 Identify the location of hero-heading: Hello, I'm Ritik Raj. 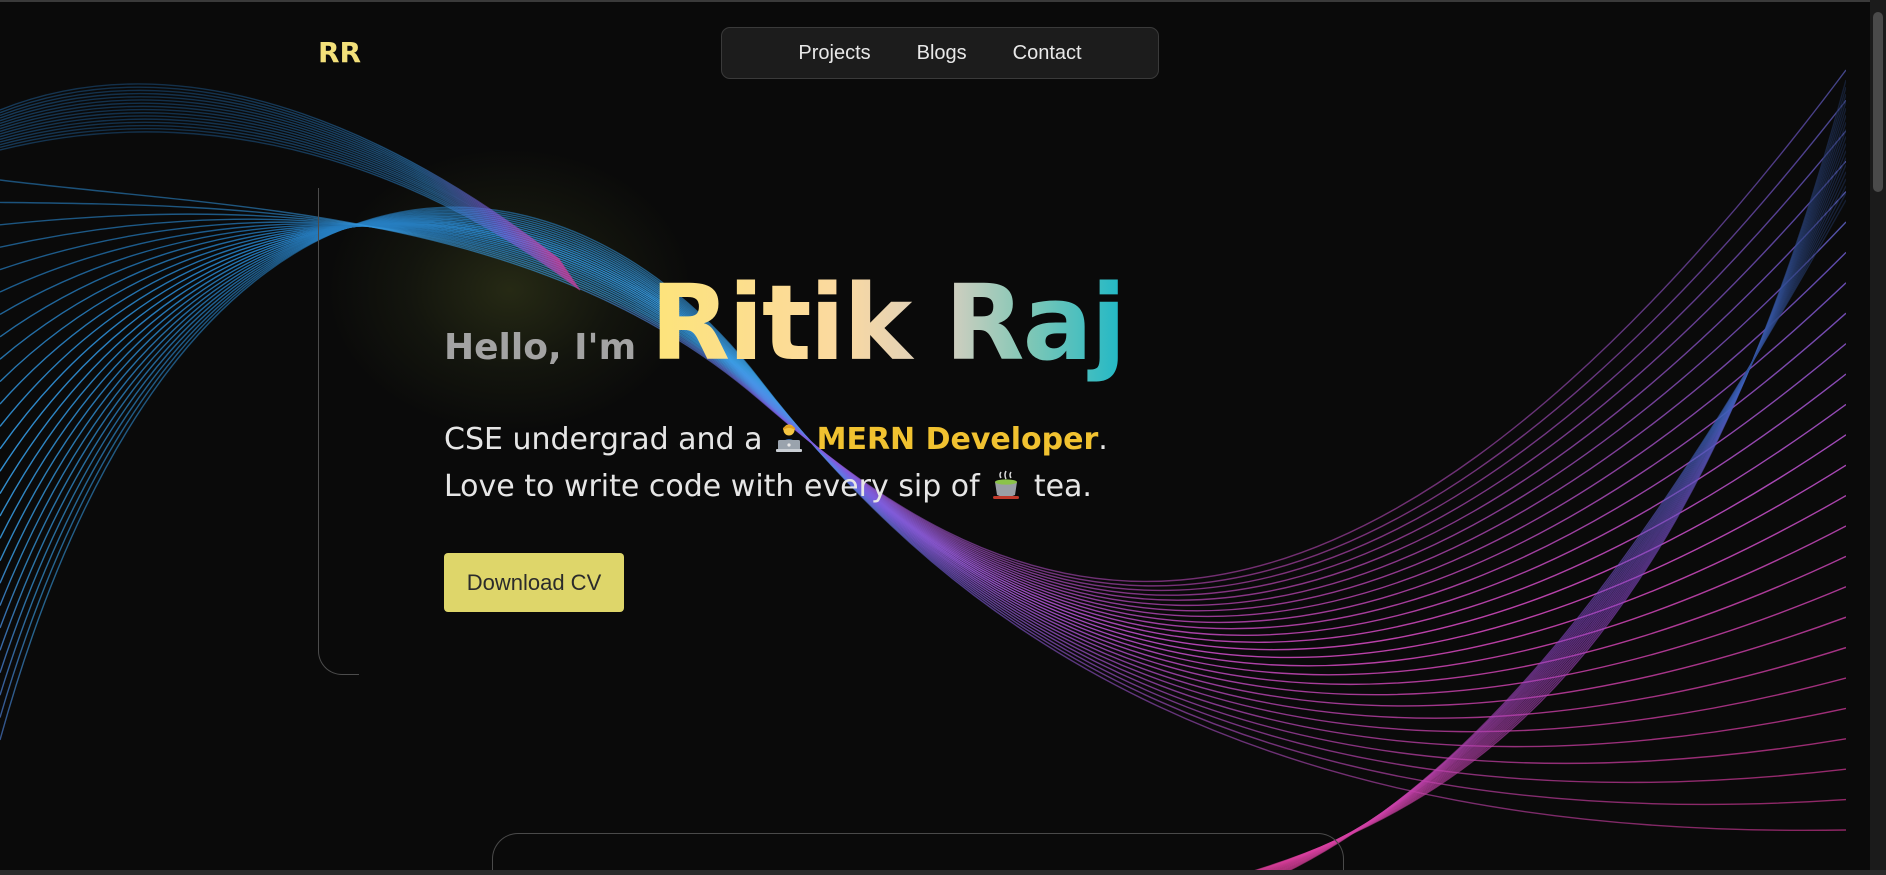
(785, 323).